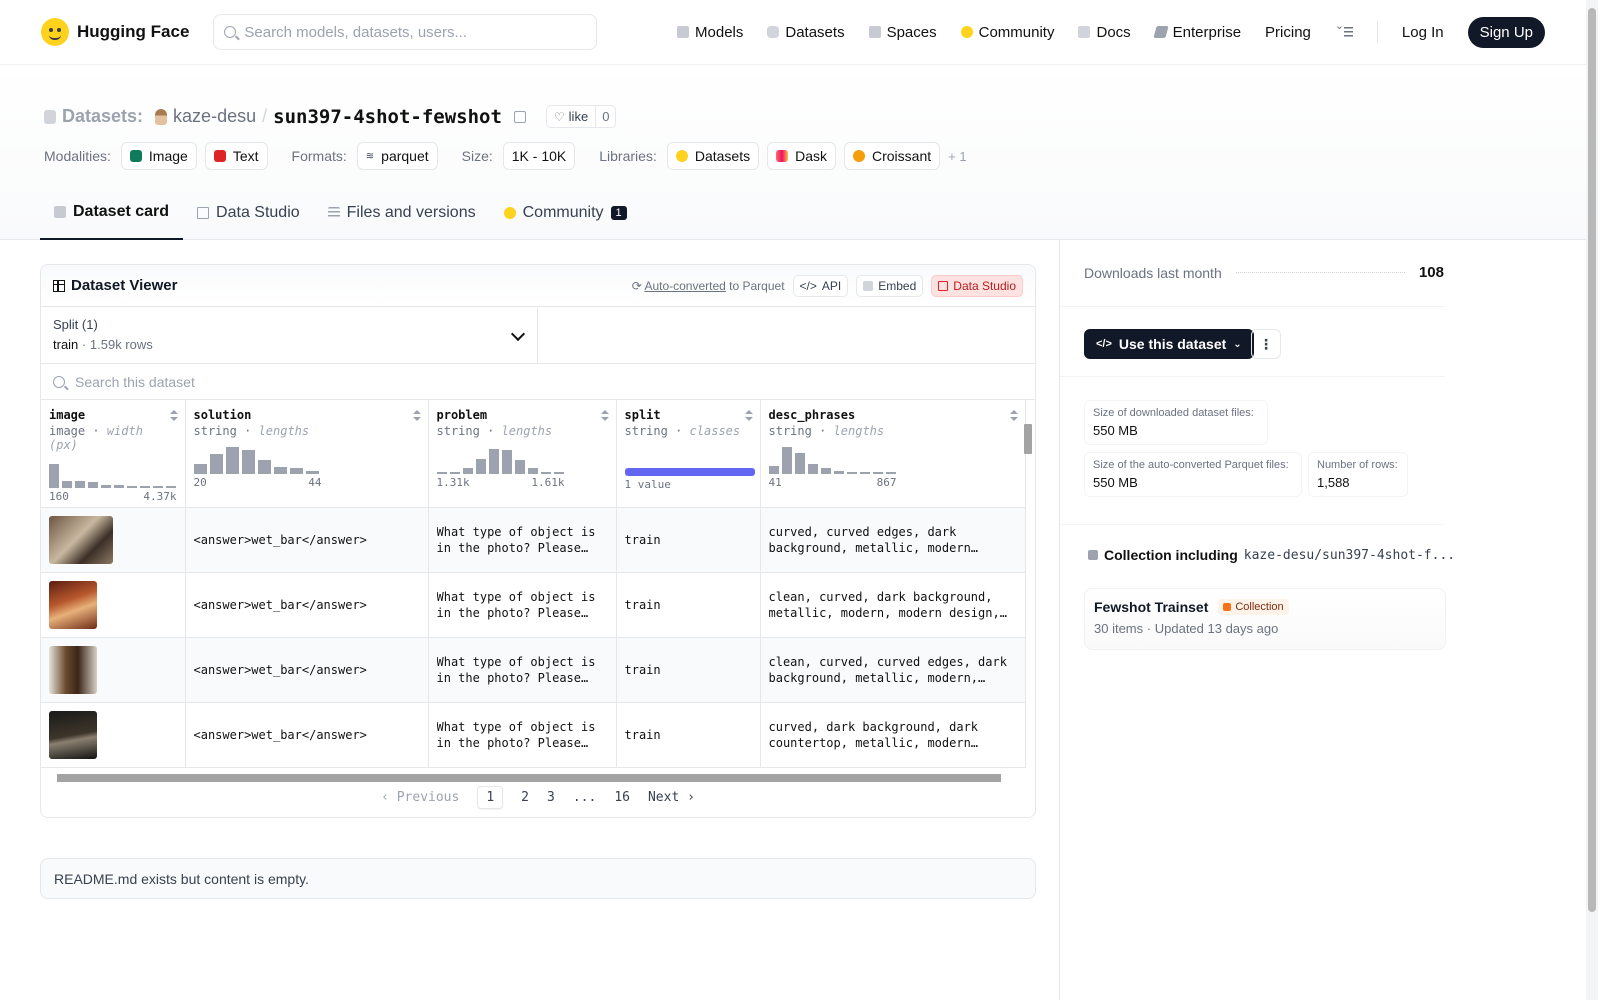  Describe the element at coordinates (893, 454) in the screenshot. I see `col-header-desc-phrases: desc_phrases string · lengths 41 867` at that location.